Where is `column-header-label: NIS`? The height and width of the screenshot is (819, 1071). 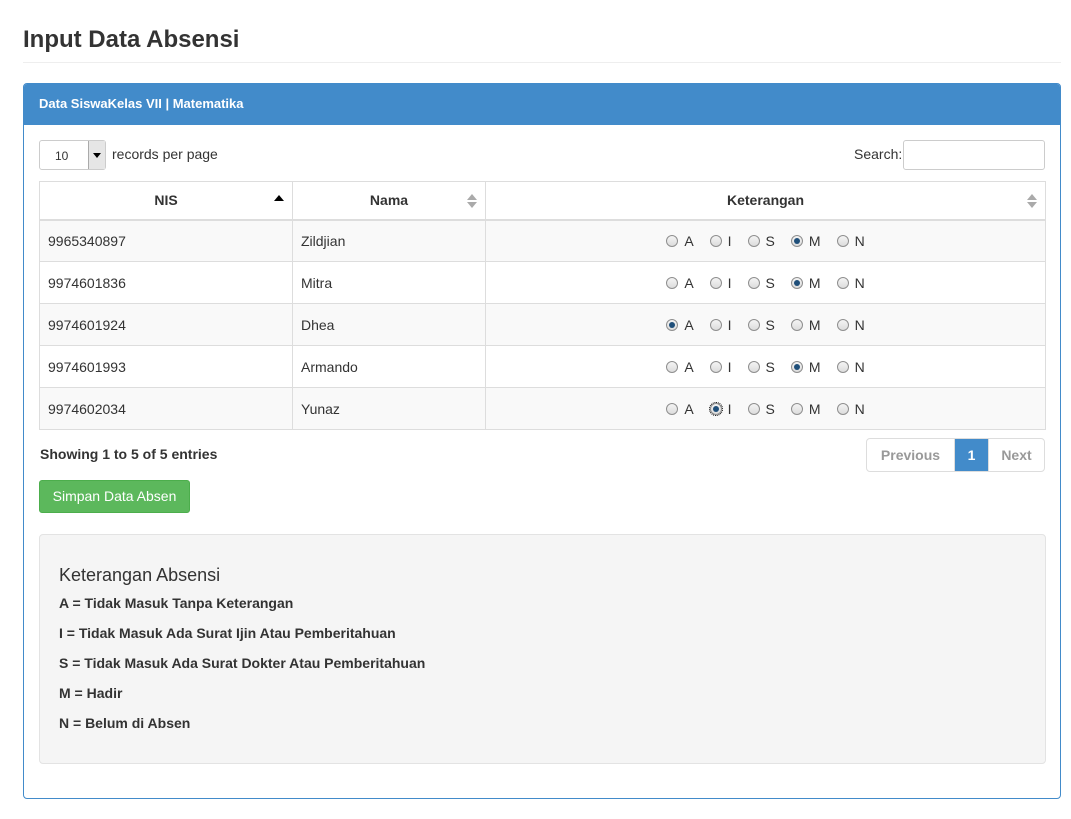
column-header-label: NIS is located at coordinates (166, 200).